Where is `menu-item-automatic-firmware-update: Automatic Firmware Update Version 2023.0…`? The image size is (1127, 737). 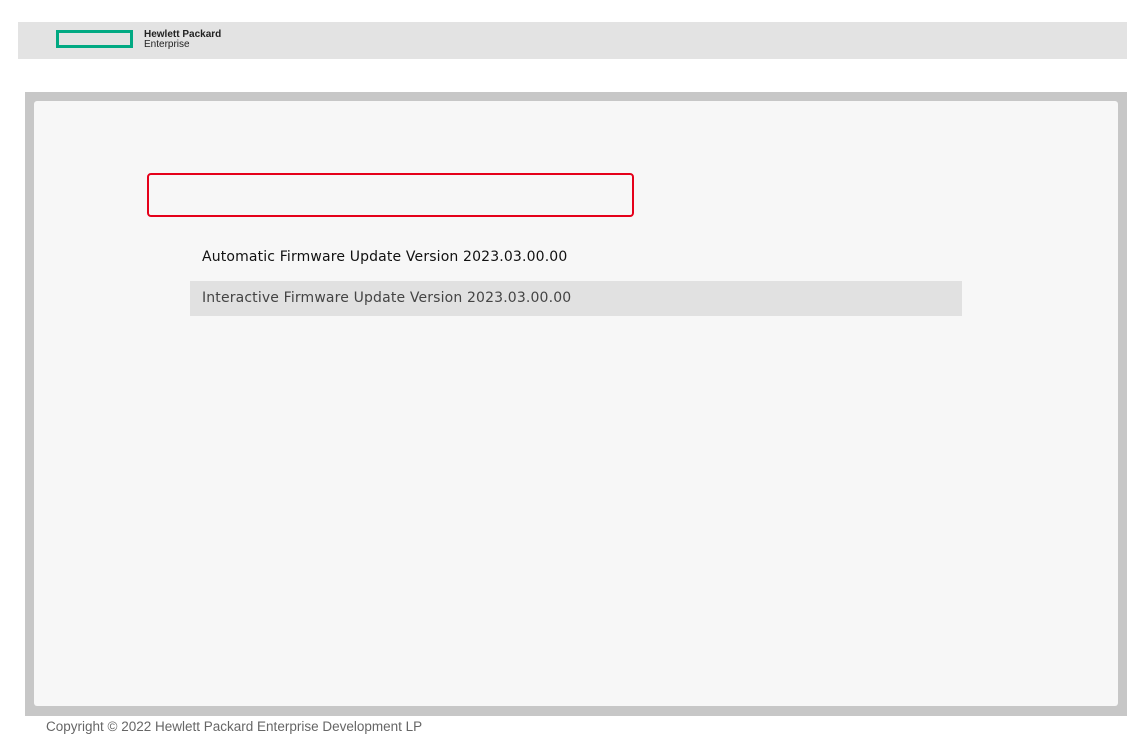
menu-item-automatic-firmware-update: Automatic Firmware Update Version 2023.0… is located at coordinates (576, 257).